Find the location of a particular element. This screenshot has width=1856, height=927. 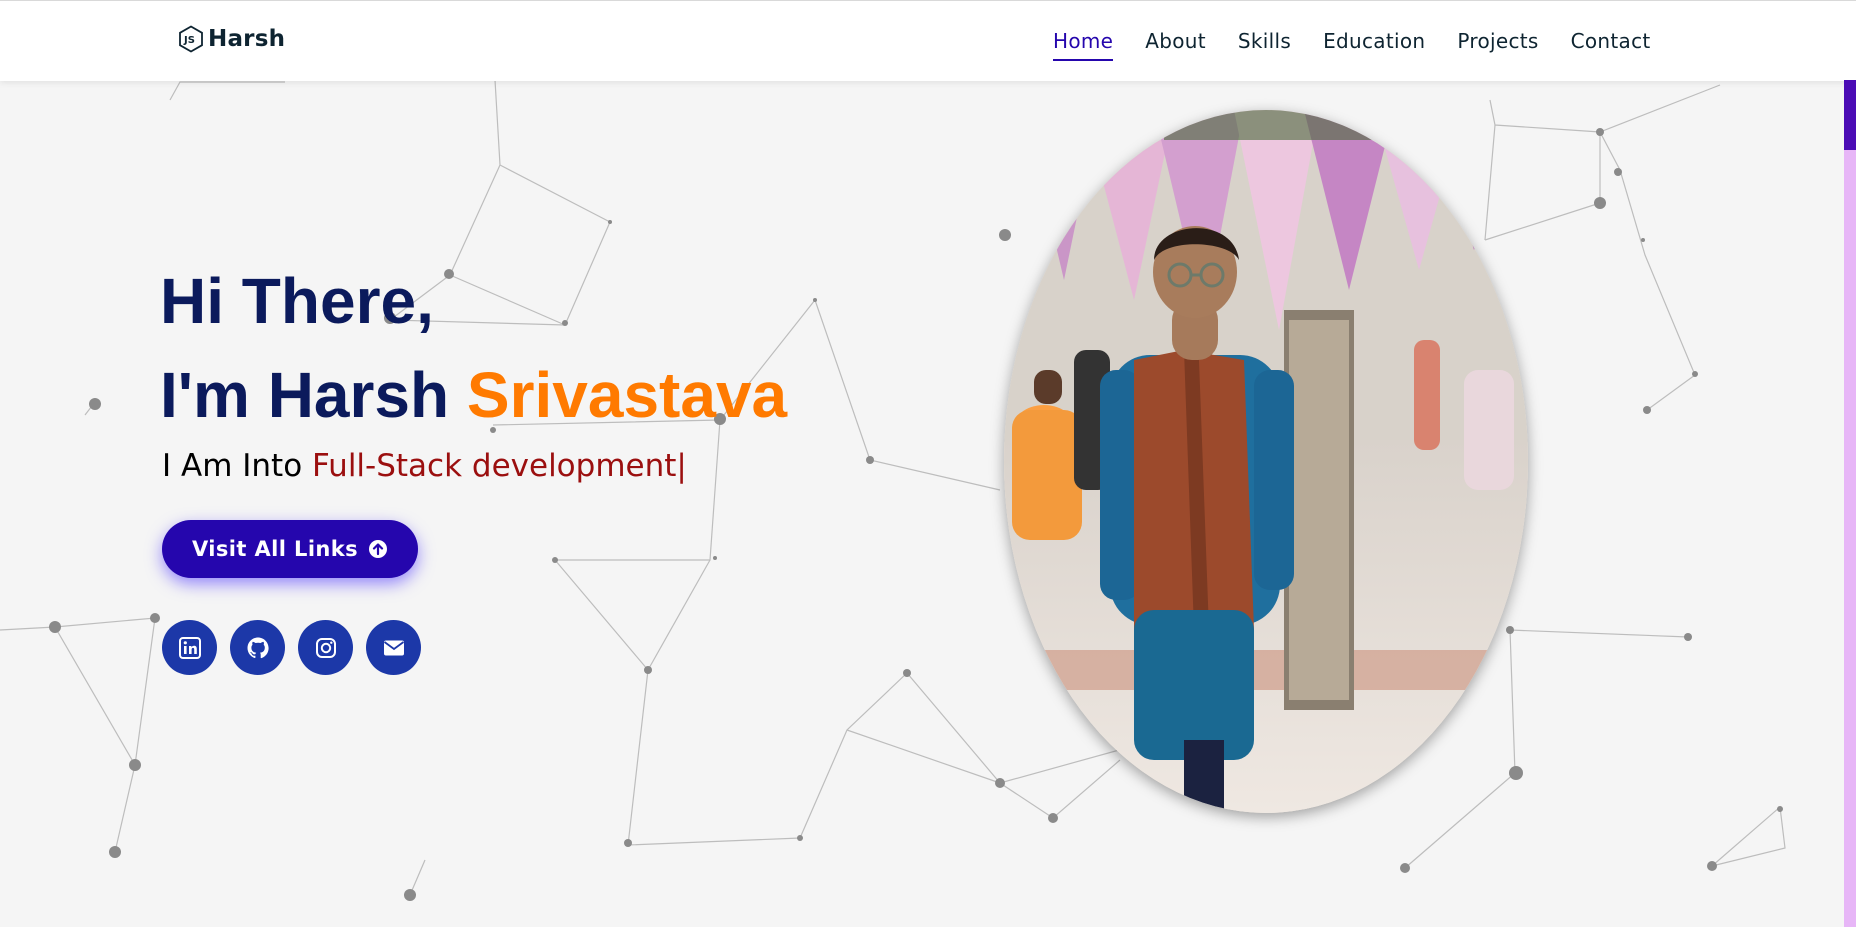

linkedin-link is located at coordinates (189, 647).